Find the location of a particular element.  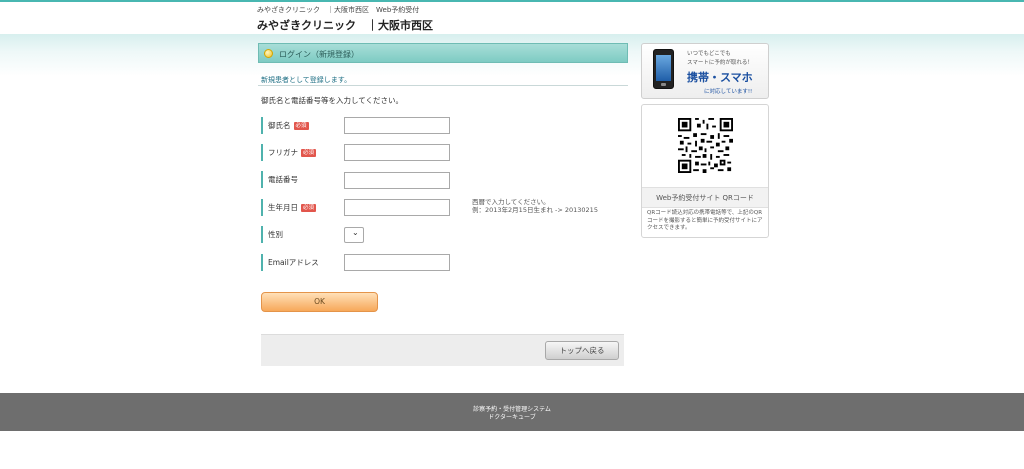

banner-line1: いつでもどこでも is located at coordinates (709, 54).